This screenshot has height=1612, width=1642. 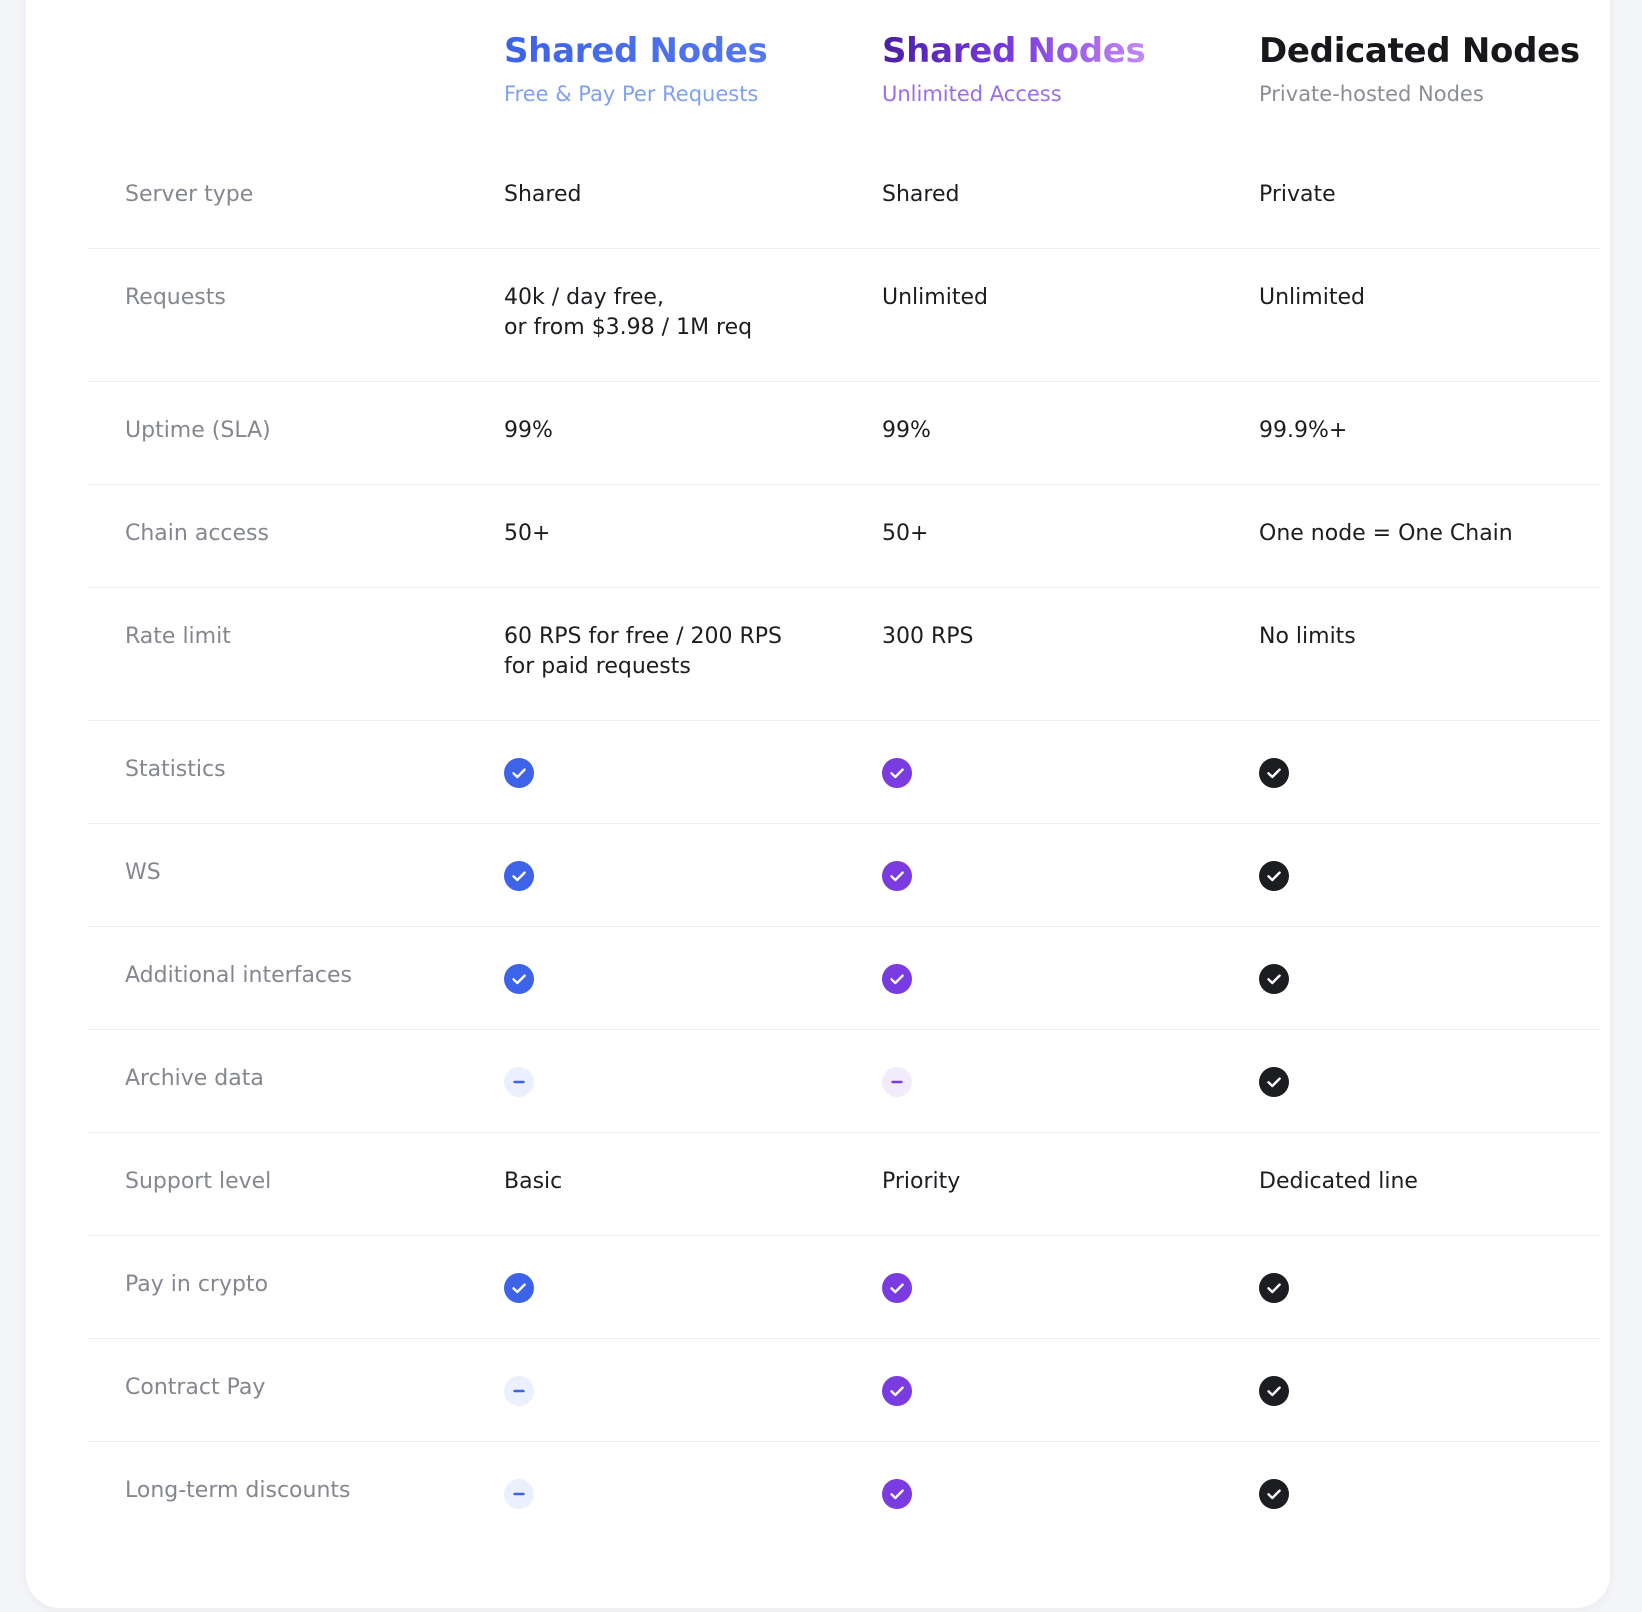 What do you see at coordinates (1312, 297) in the screenshot?
I see `cell-text: Unlimited` at bounding box center [1312, 297].